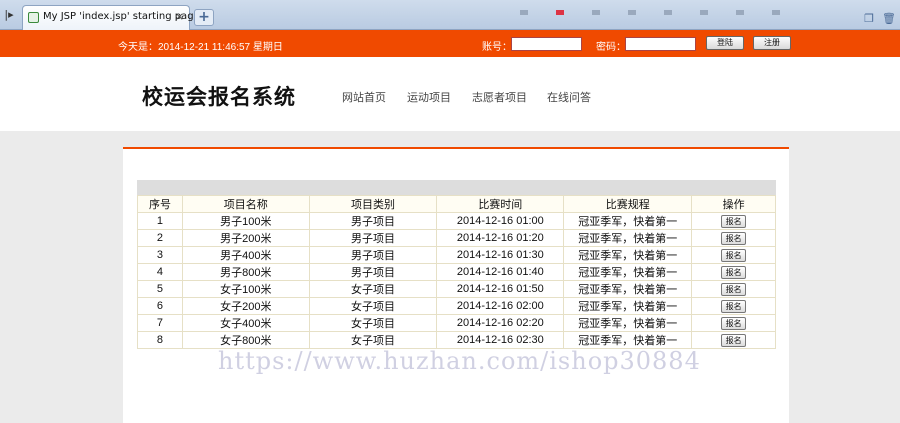 The height and width of the screenshot is (423, 900). Describe the element at coordinates (245, 272) in the screenshot. I see `cell-event-name: 男子800米` at that location.